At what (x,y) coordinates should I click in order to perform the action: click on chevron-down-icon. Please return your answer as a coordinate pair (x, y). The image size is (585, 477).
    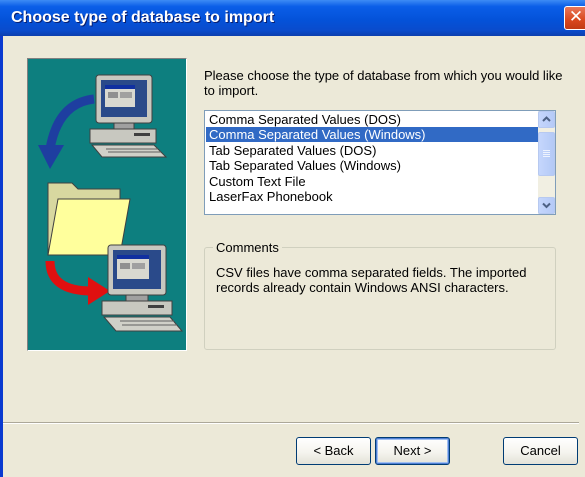
    Looking at the image, I should click on (546, 205).